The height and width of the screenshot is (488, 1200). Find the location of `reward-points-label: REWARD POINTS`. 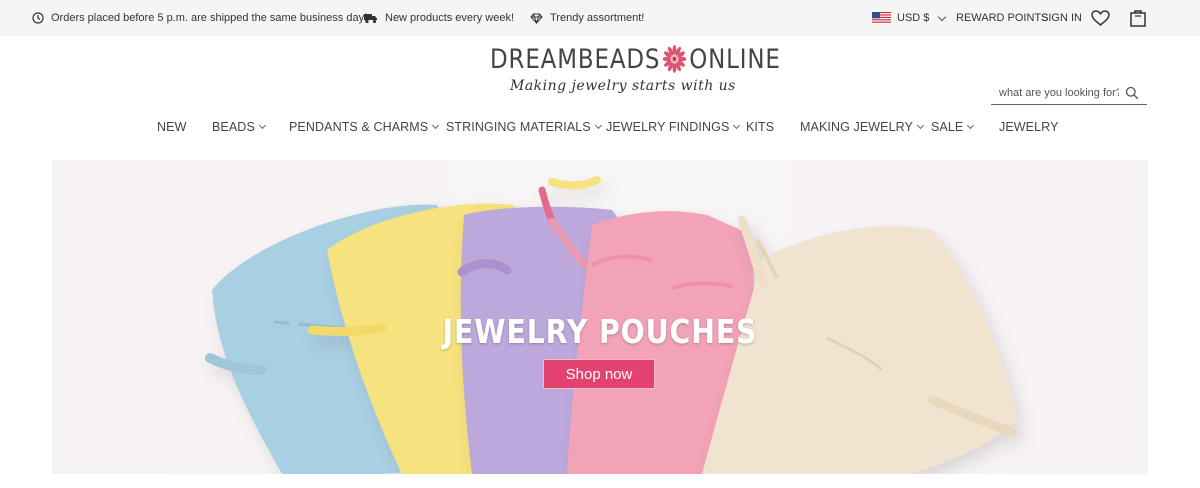

reward-points-label: REWARD POINTS is located at coordinates (1002, 18).